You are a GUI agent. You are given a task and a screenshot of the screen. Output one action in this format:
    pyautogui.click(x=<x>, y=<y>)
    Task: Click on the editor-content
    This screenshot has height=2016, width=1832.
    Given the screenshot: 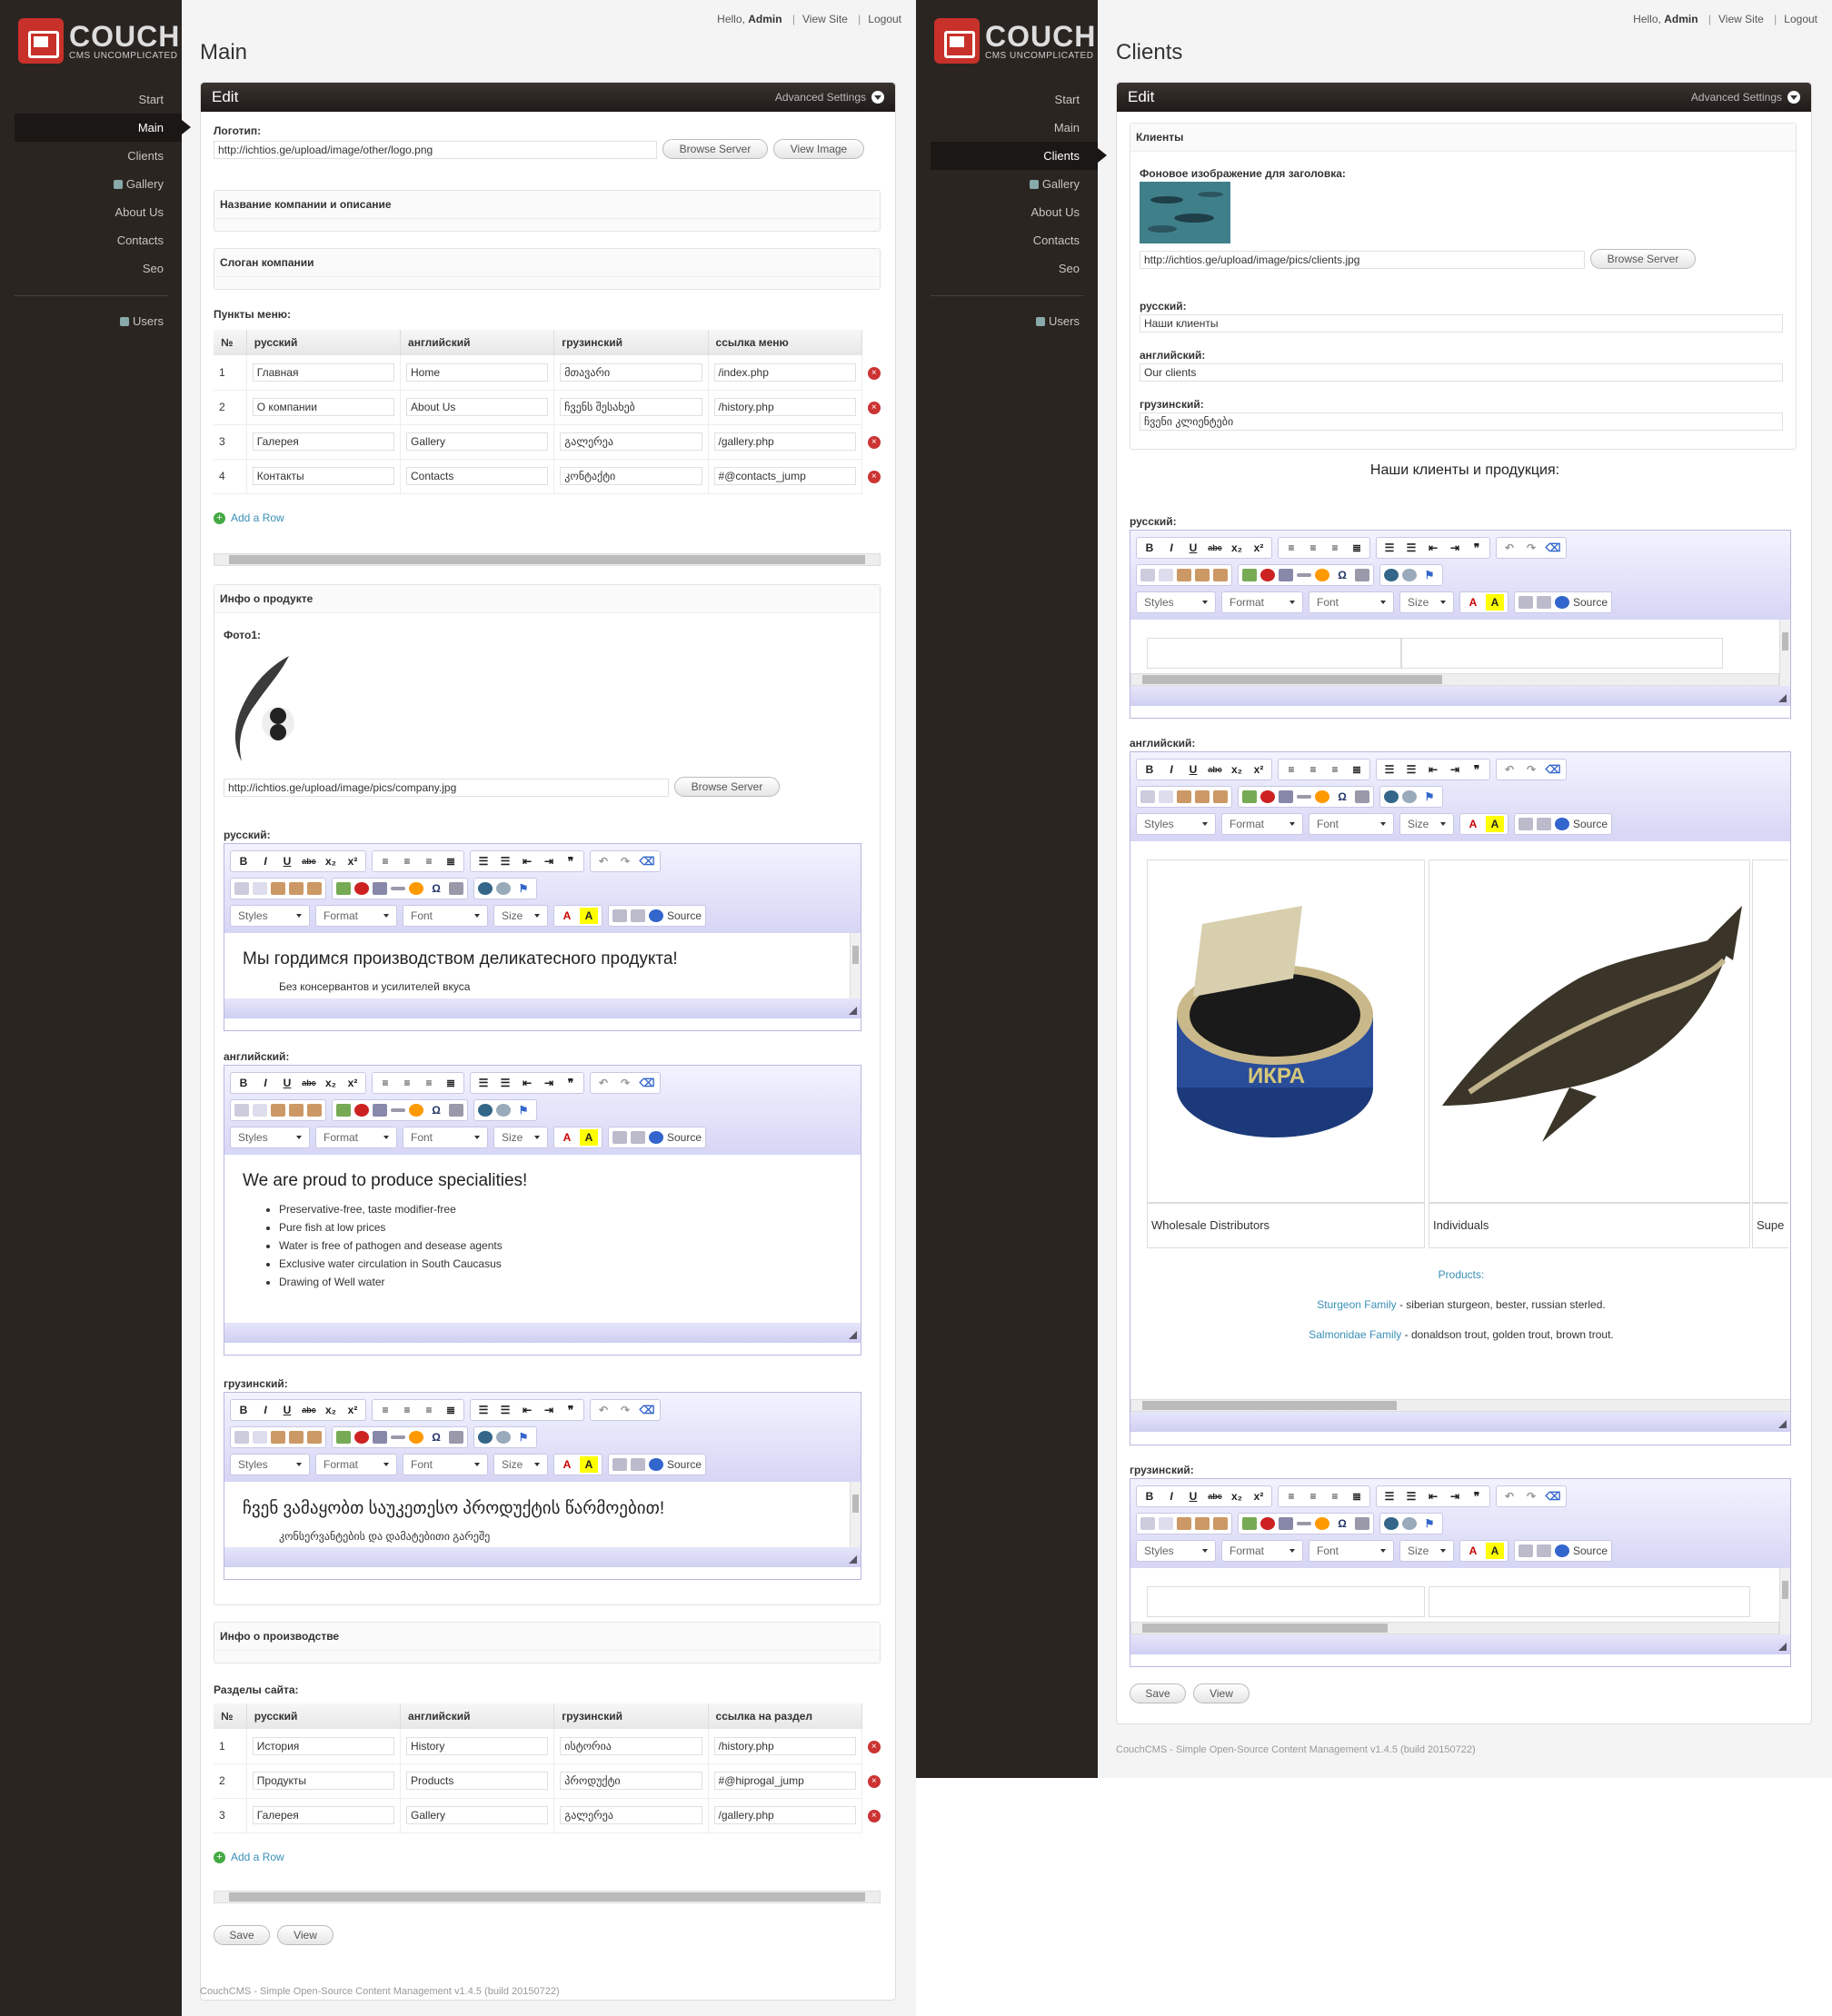 What is the action you would take?
    pyautogui.click(x=1460, y=653)
    